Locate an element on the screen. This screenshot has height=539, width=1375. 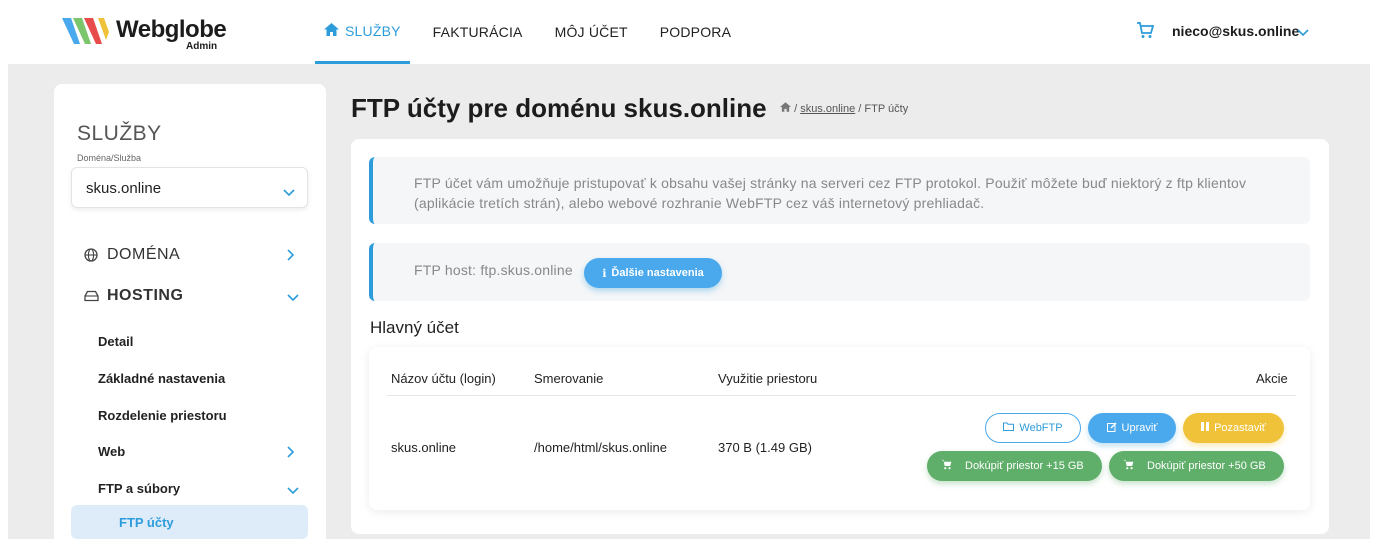
table-divider is located at coordinates (841, 395).